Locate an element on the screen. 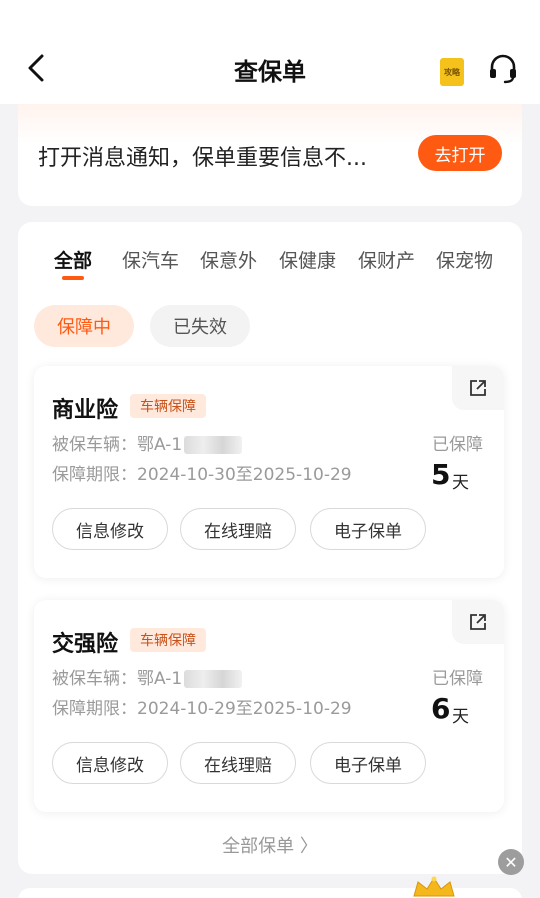 The image size is (540, 898). covered-days: 5 is located at coordinates (441, 474).